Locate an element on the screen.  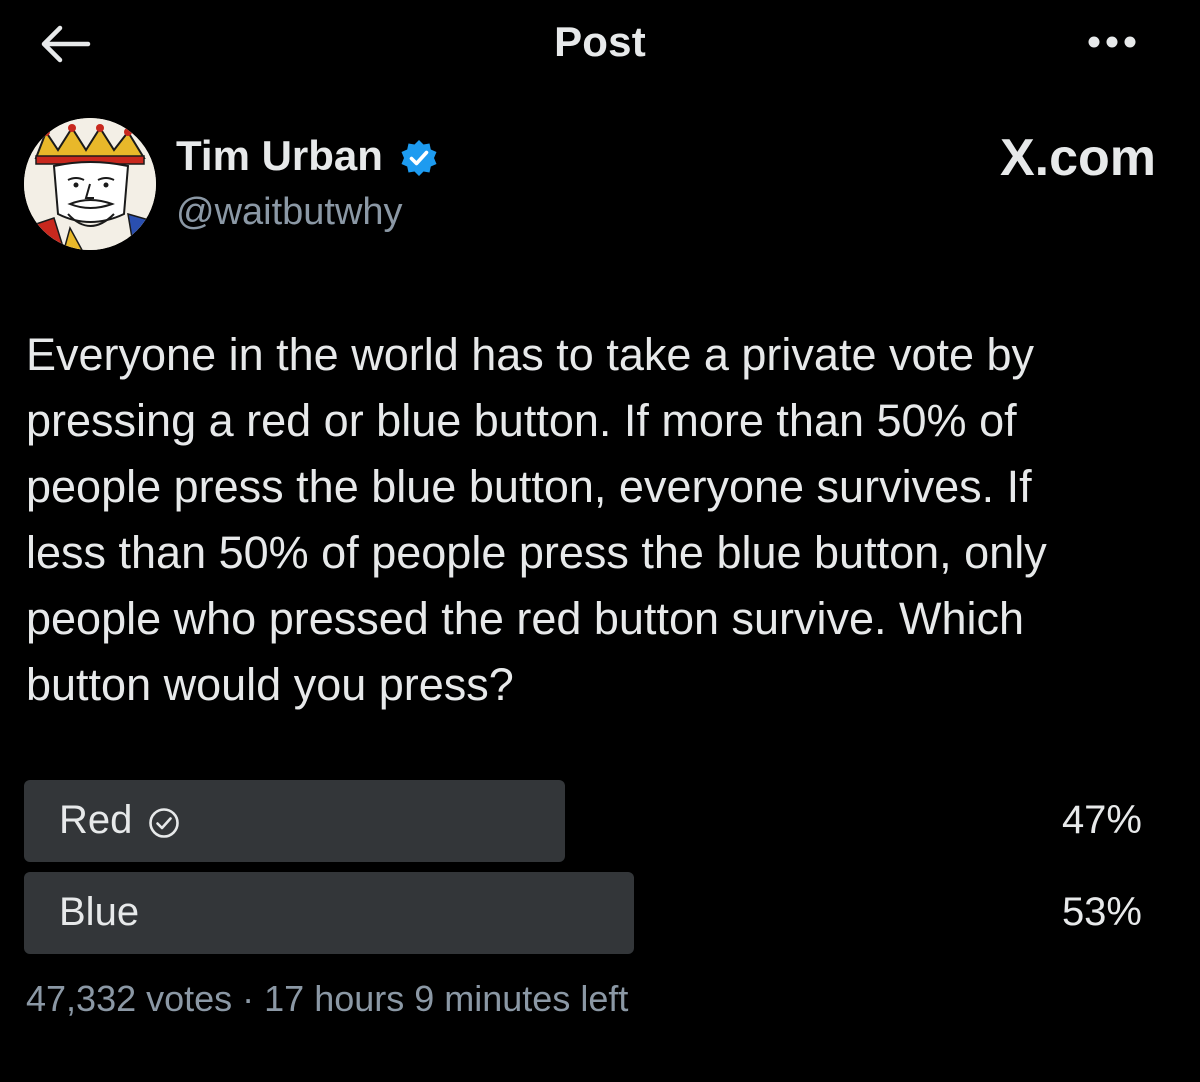
top-bar: Post is located at coordinates (600, 45).